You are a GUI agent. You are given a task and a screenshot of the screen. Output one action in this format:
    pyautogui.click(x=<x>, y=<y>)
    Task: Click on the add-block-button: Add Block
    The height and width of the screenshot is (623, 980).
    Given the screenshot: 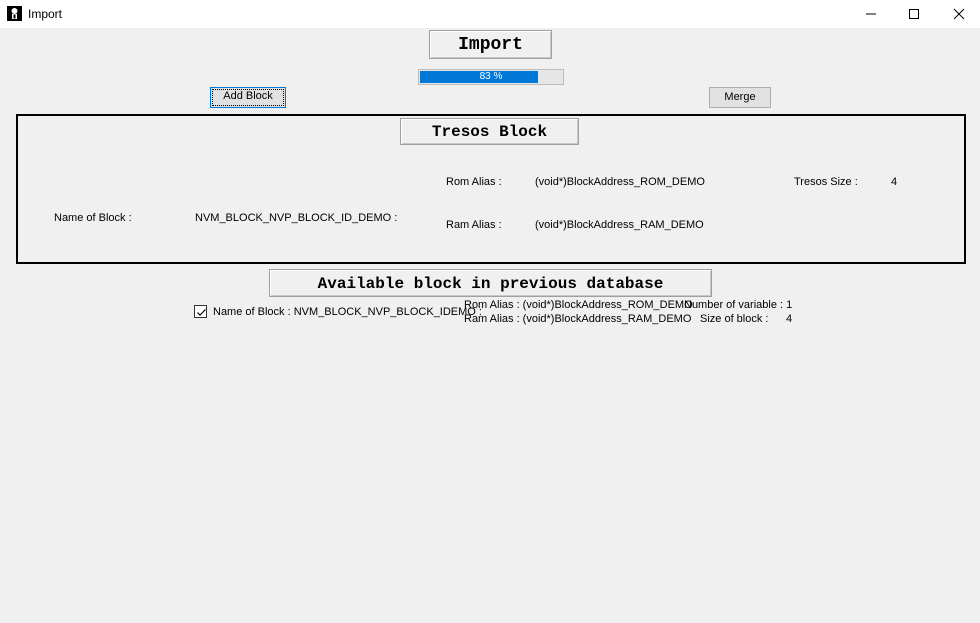 What is the action you would take?
    pyautogui.click(x=248, y=97)
    